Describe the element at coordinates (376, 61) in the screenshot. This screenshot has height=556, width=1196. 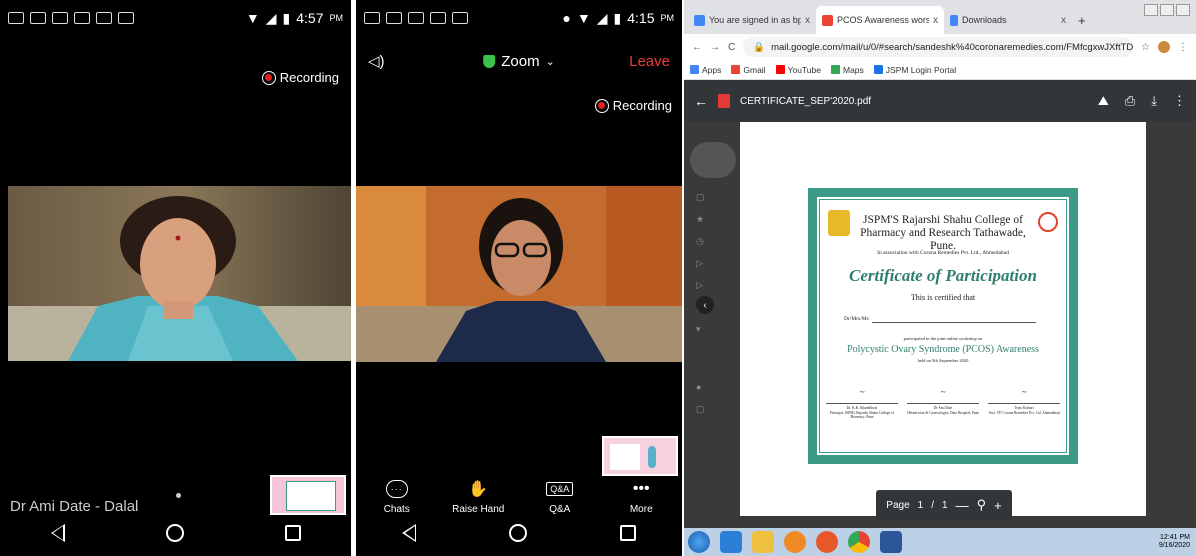
I see `speaker-icon: ◁)` at that location.